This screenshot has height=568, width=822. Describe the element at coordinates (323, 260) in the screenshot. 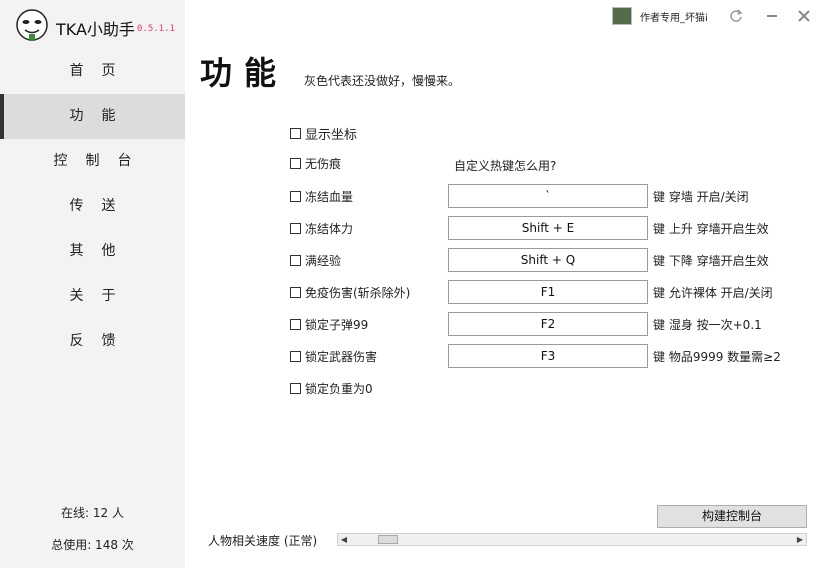

I see `option-label: 满经验` at that location.